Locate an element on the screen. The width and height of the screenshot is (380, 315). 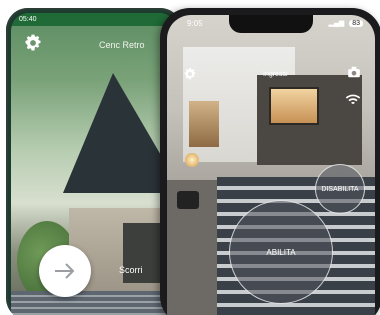
camera-icon is located at coordinates (354, 72).